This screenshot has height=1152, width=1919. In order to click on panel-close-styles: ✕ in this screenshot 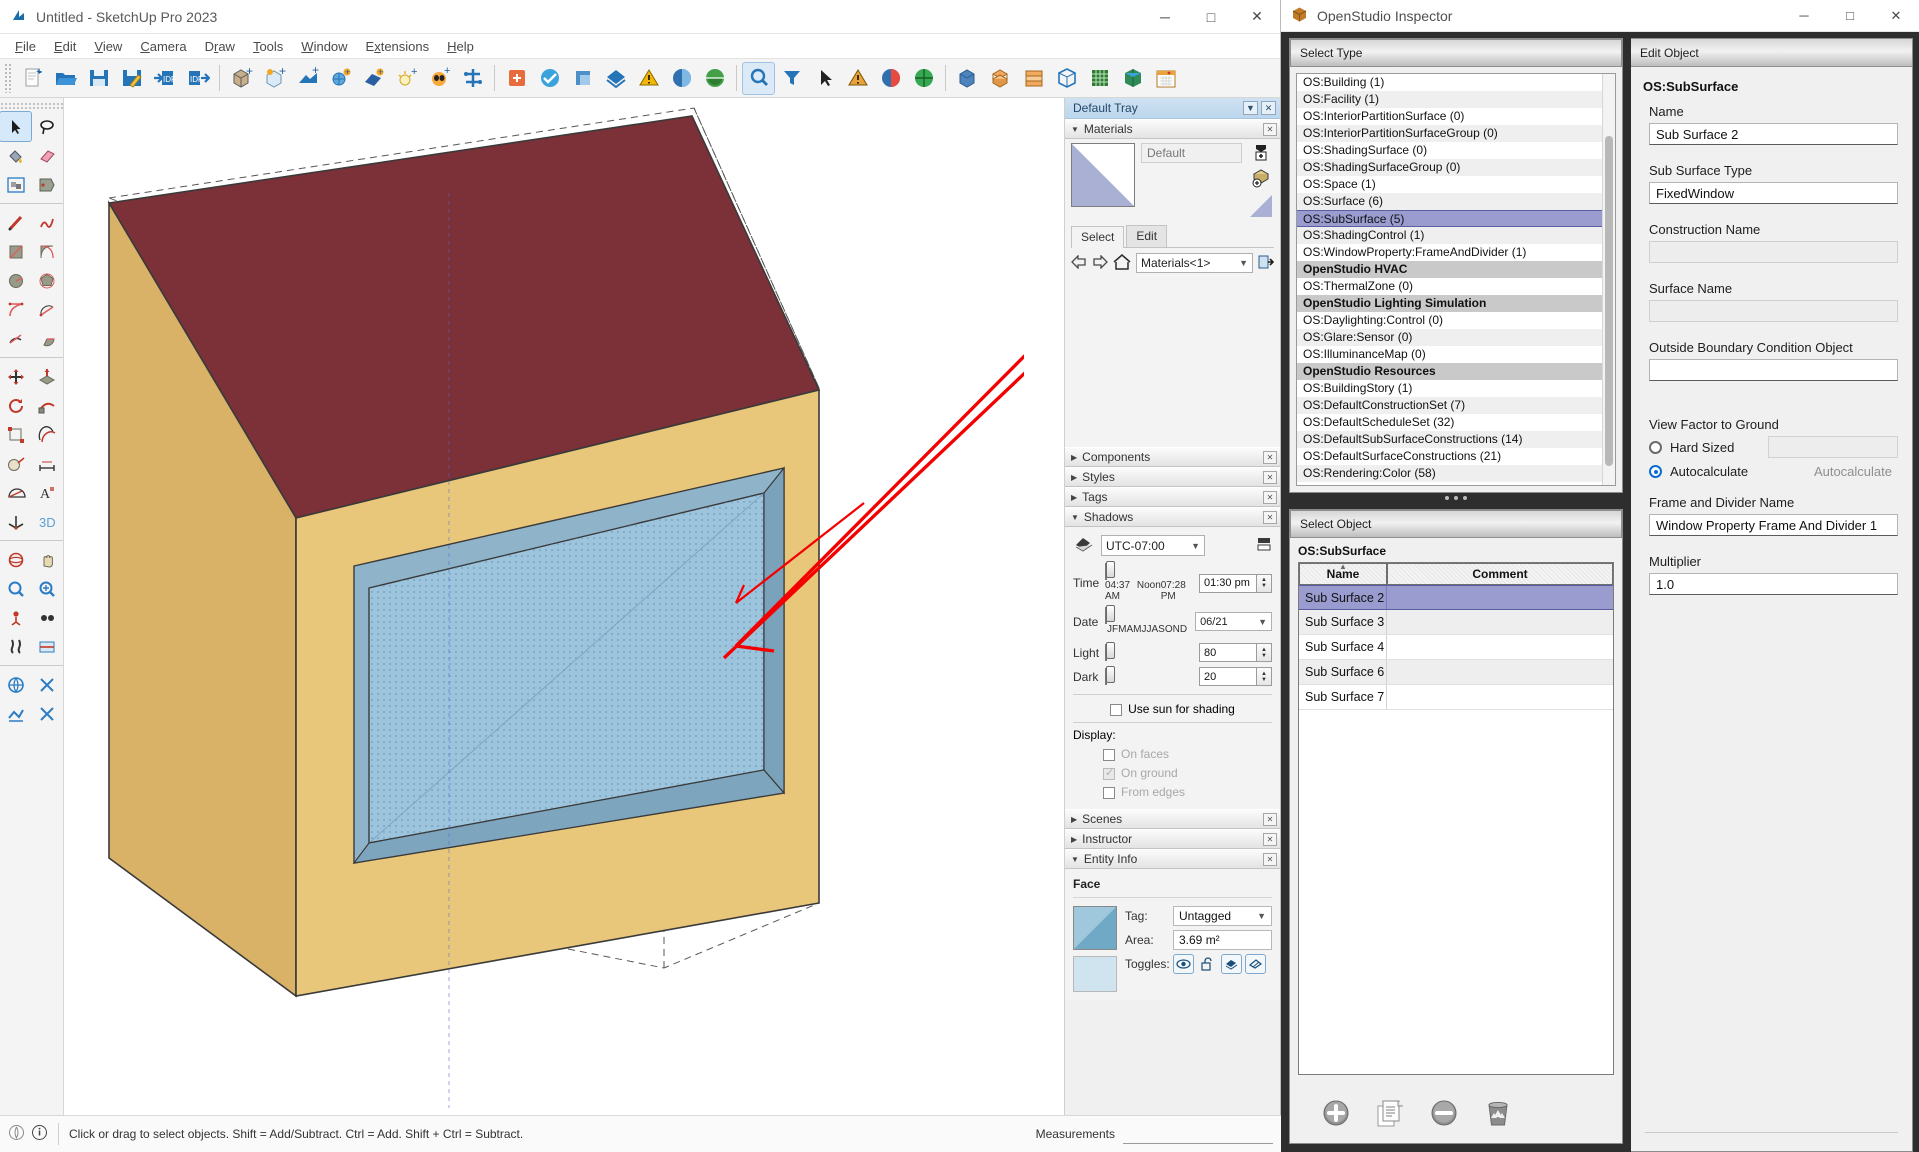, I will do `click(1270, 477)`.